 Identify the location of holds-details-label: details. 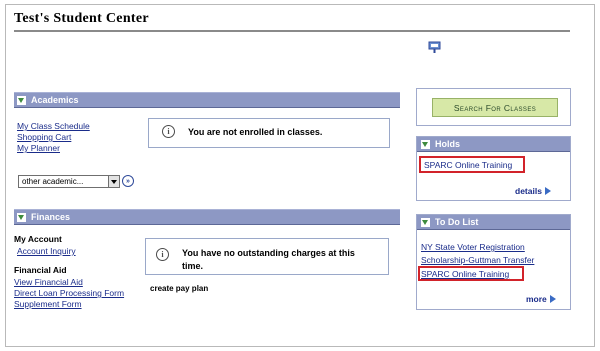
(528, 191).